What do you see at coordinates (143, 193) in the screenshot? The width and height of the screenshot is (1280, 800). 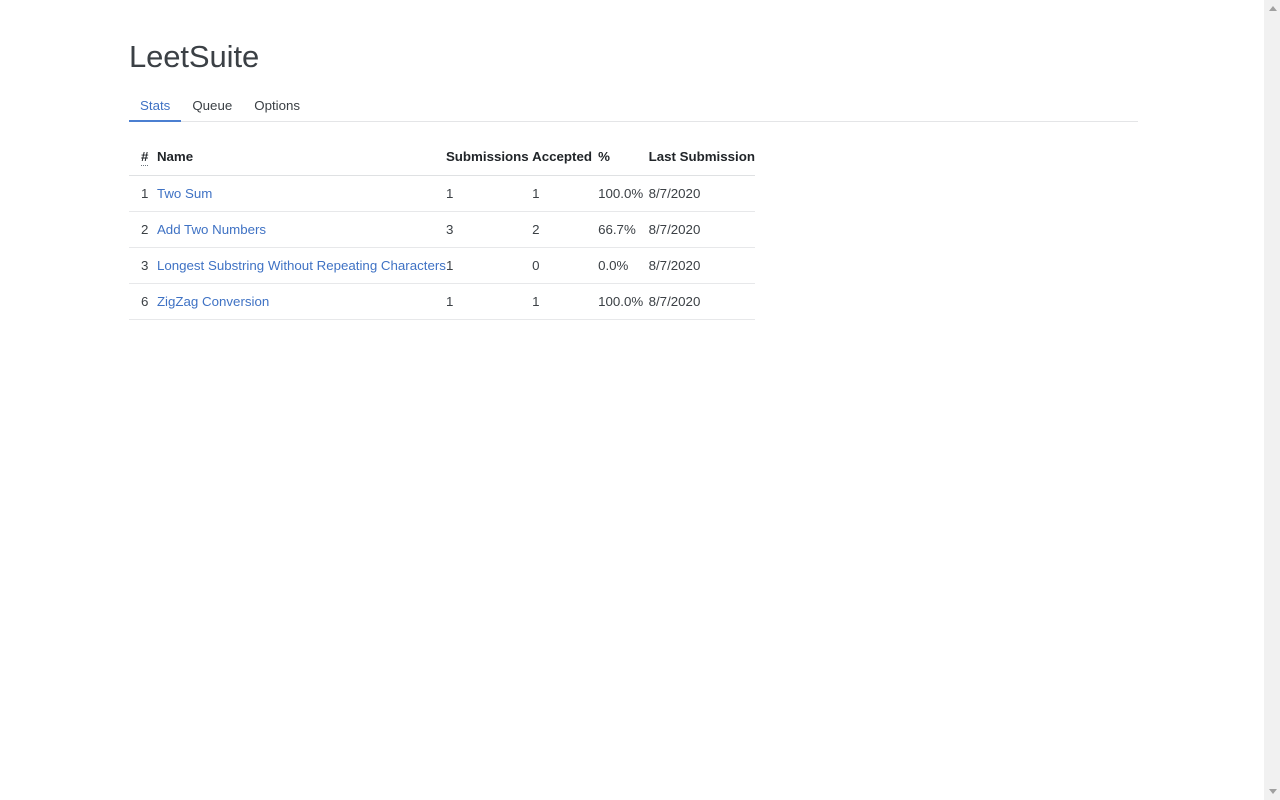 I see `cell-rank: 1` at bounding box center [143, 193].